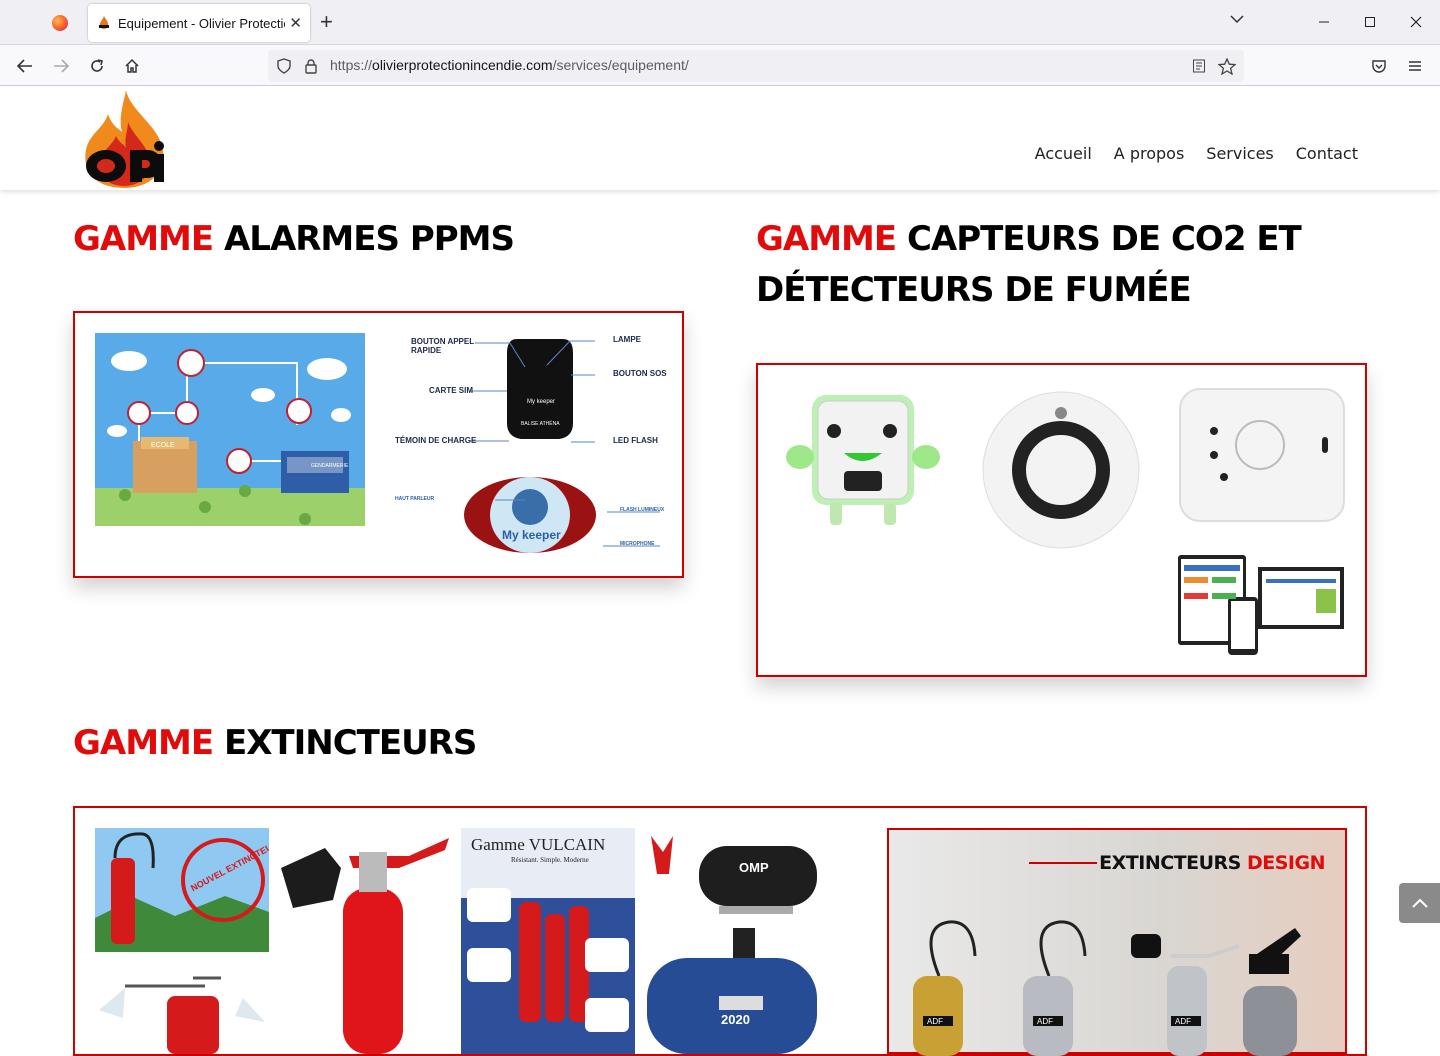 The width and height of the screenshot is (1440, 1056). I want to click on shield-icon, so click(284, 66).